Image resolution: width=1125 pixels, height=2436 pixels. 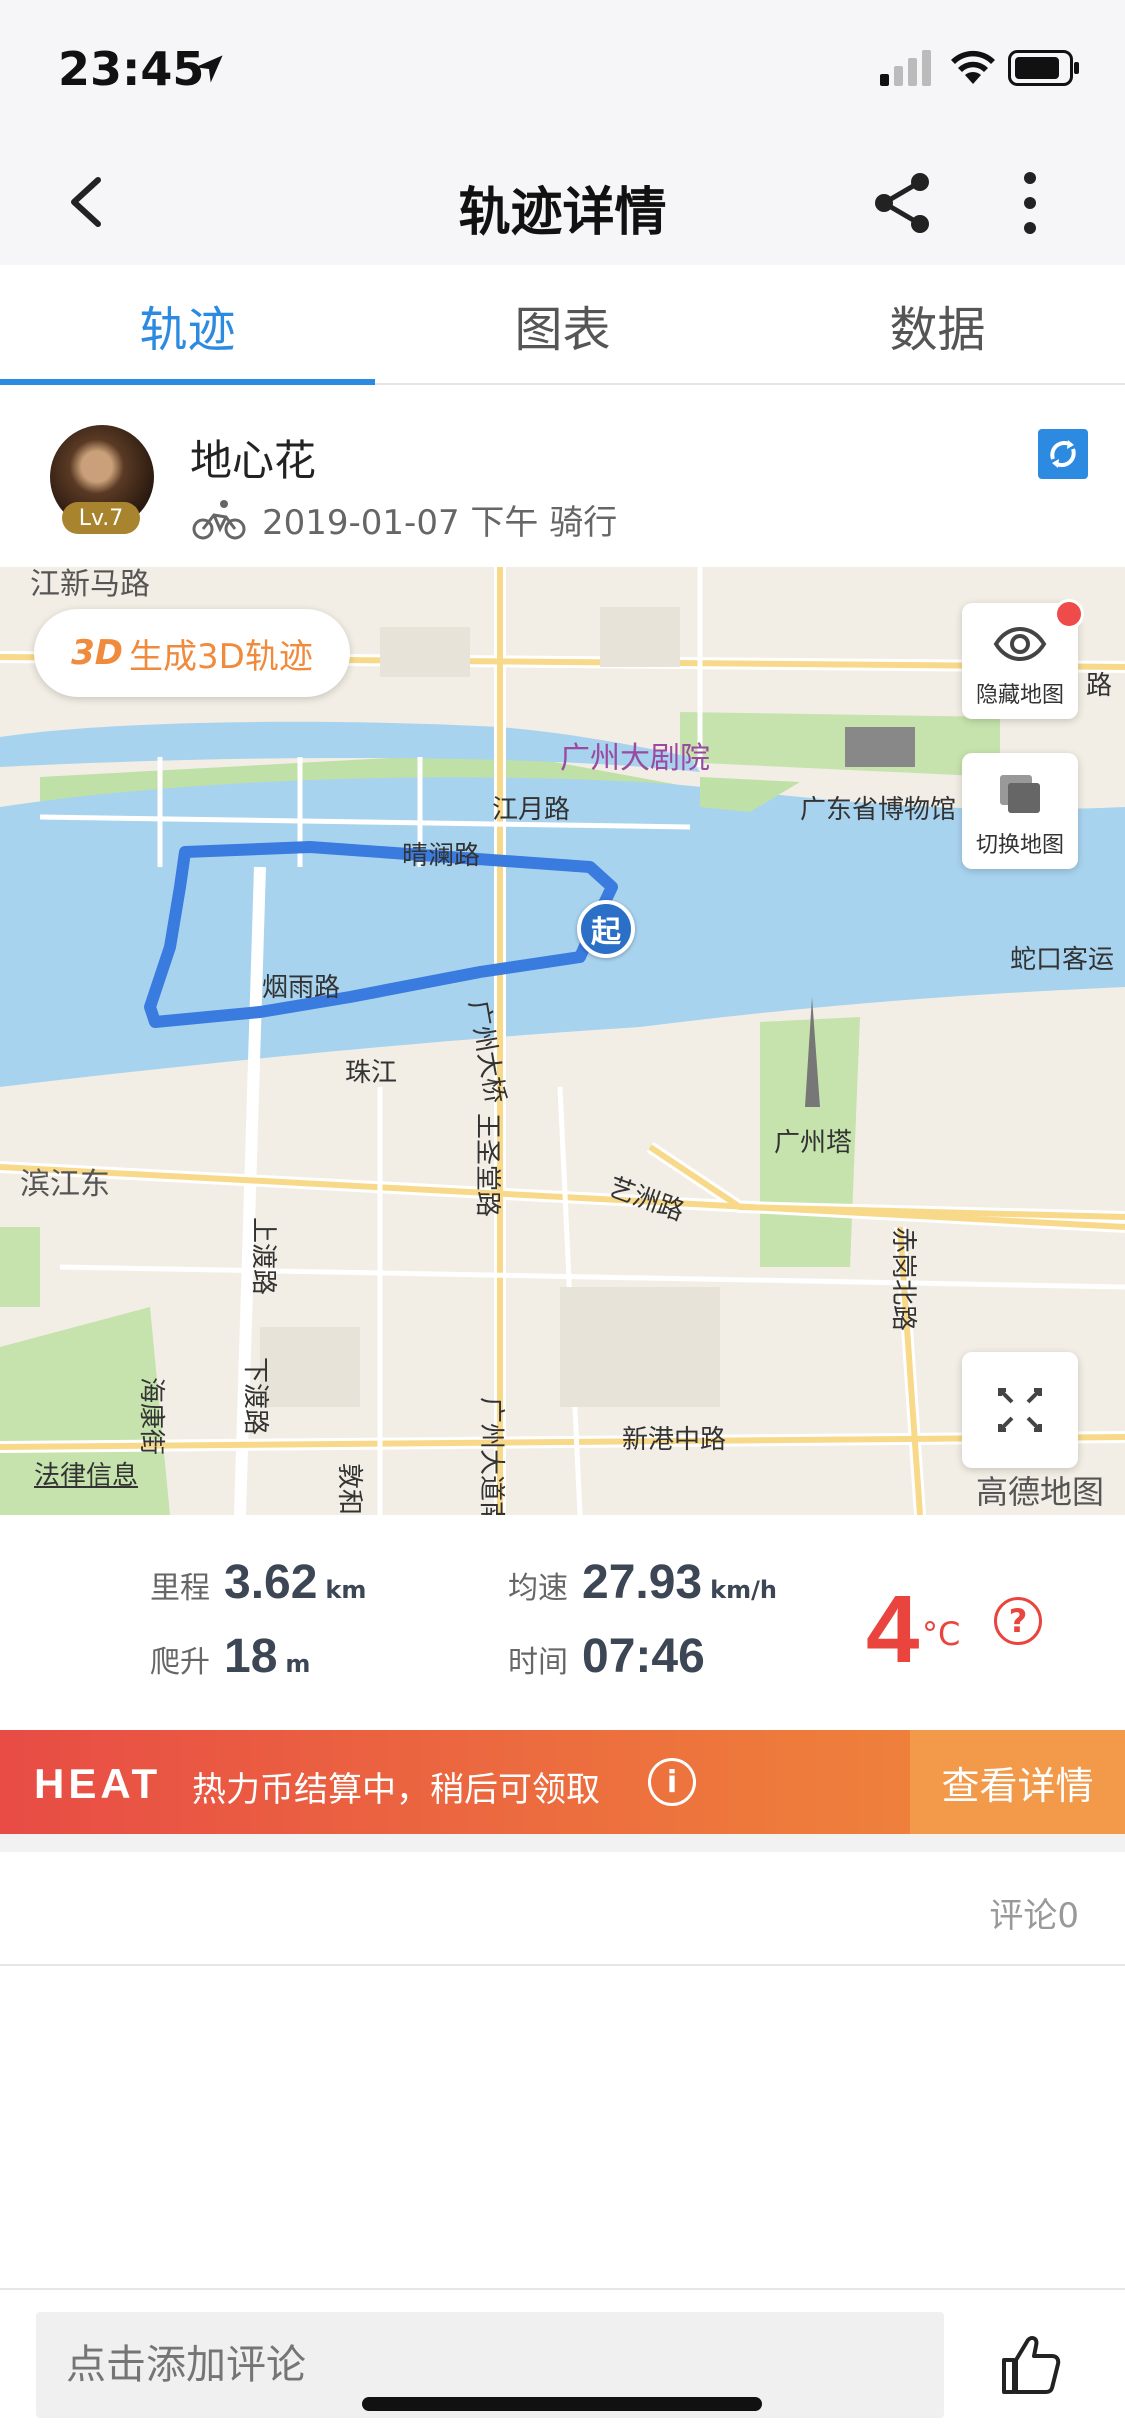 I want to click on map-label: 广州大剧院, so click(x=635, y=758).